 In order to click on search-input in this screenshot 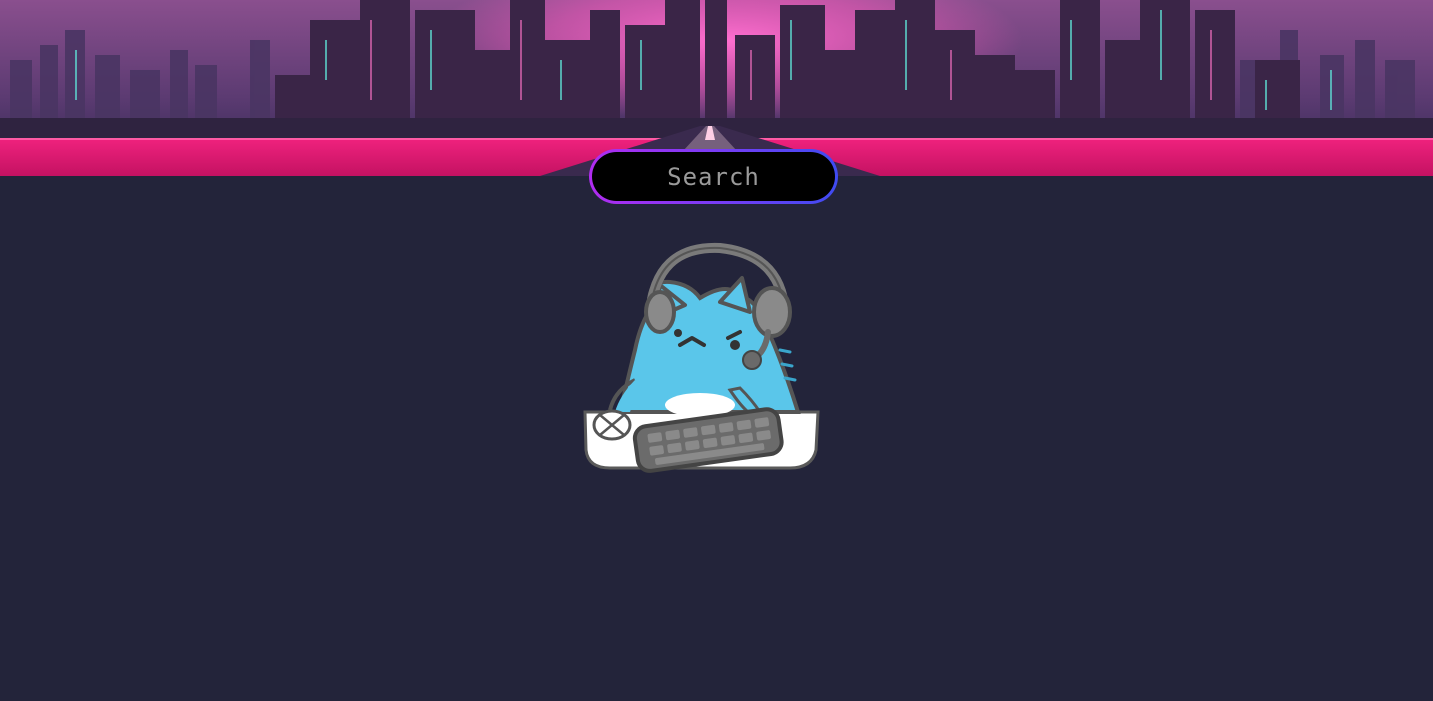, I will do `click(713, 176)`.